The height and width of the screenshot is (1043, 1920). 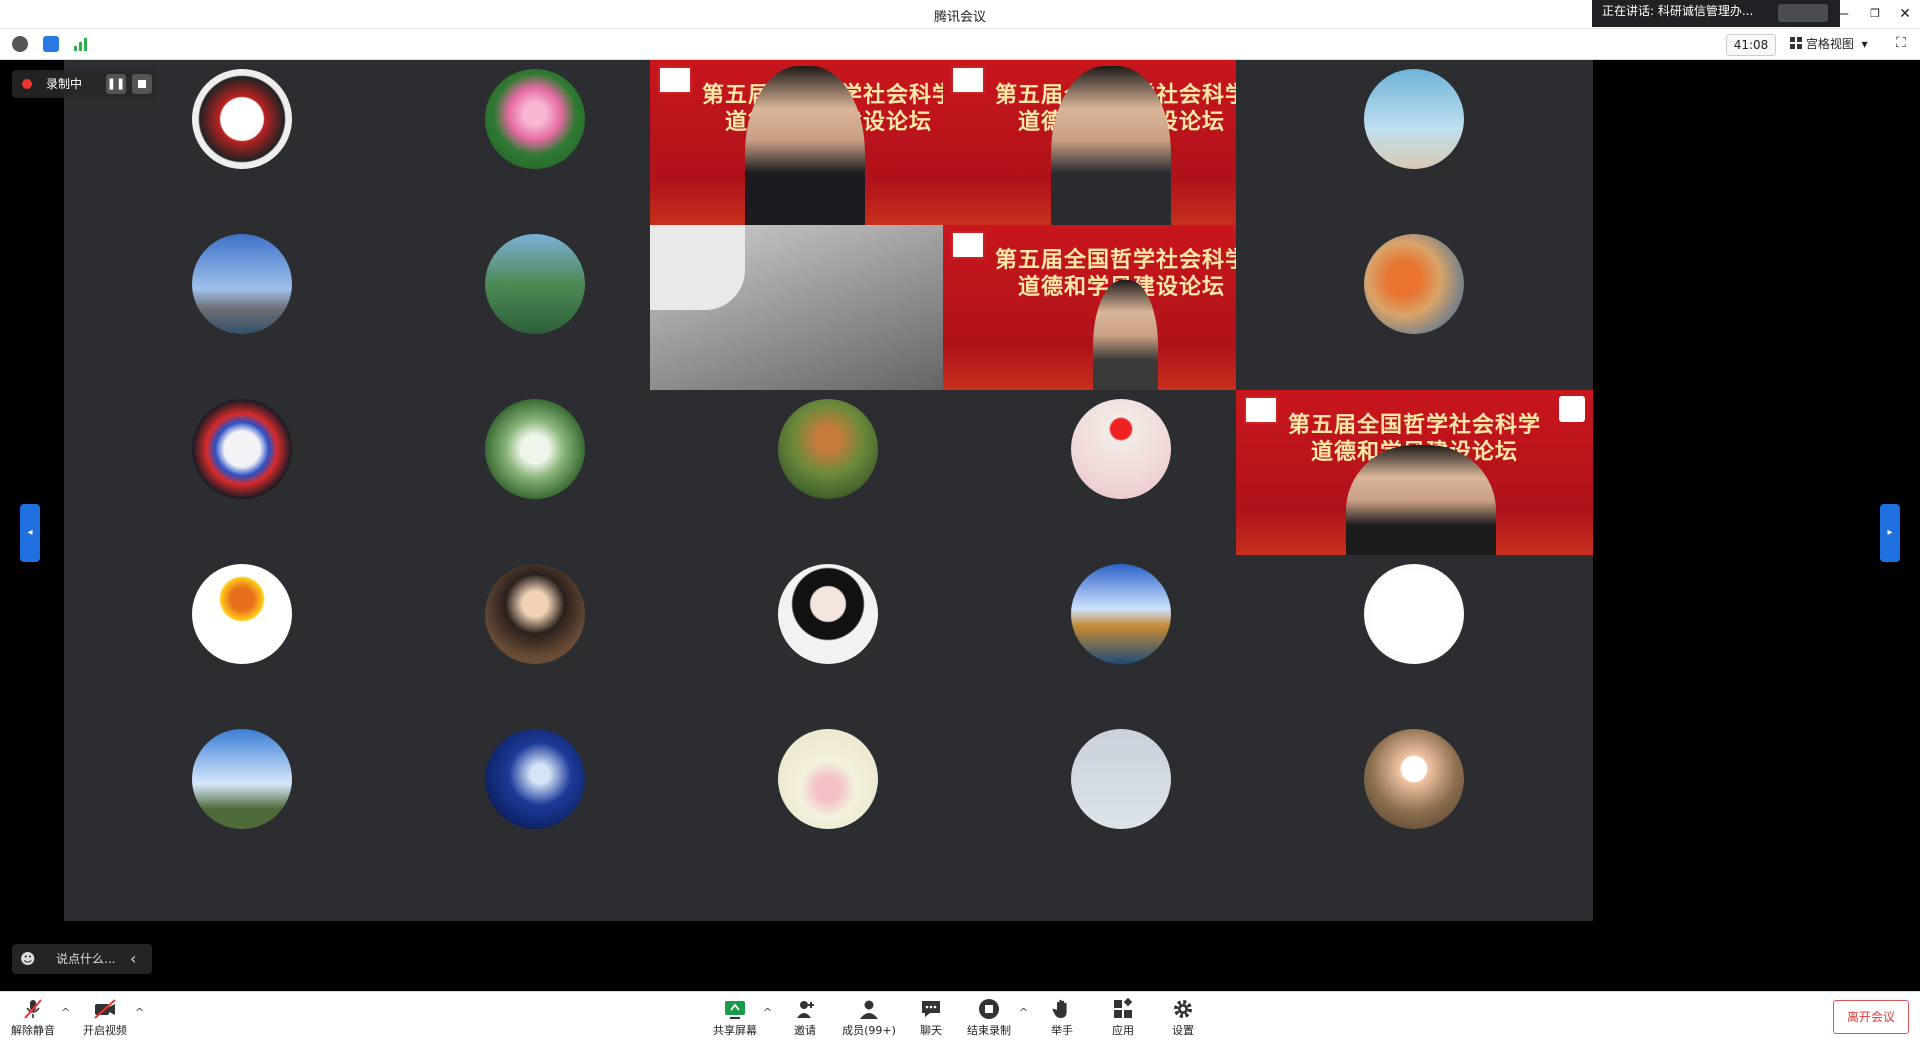 I want to click on quick-chat-input: ☻ 说点什么... ‹, so click(x=82, y=959).